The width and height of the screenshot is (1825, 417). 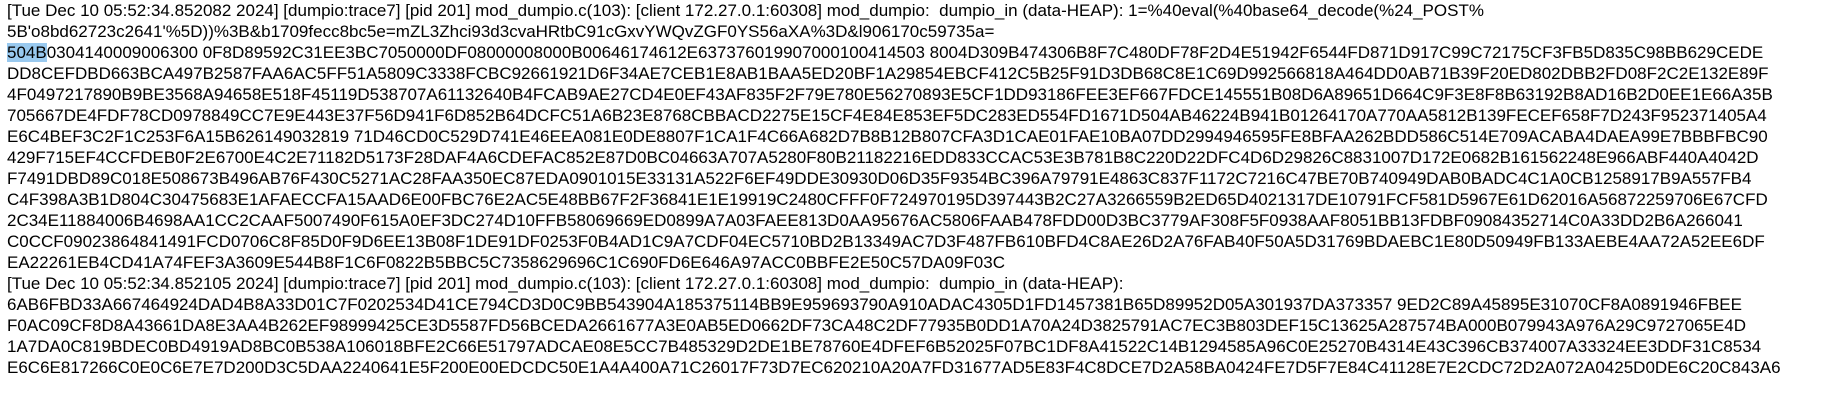 What do you see at coordinates (27, 52) in the screenshot?
I see `selected-text: 504B` at bounding box center [27, 52].